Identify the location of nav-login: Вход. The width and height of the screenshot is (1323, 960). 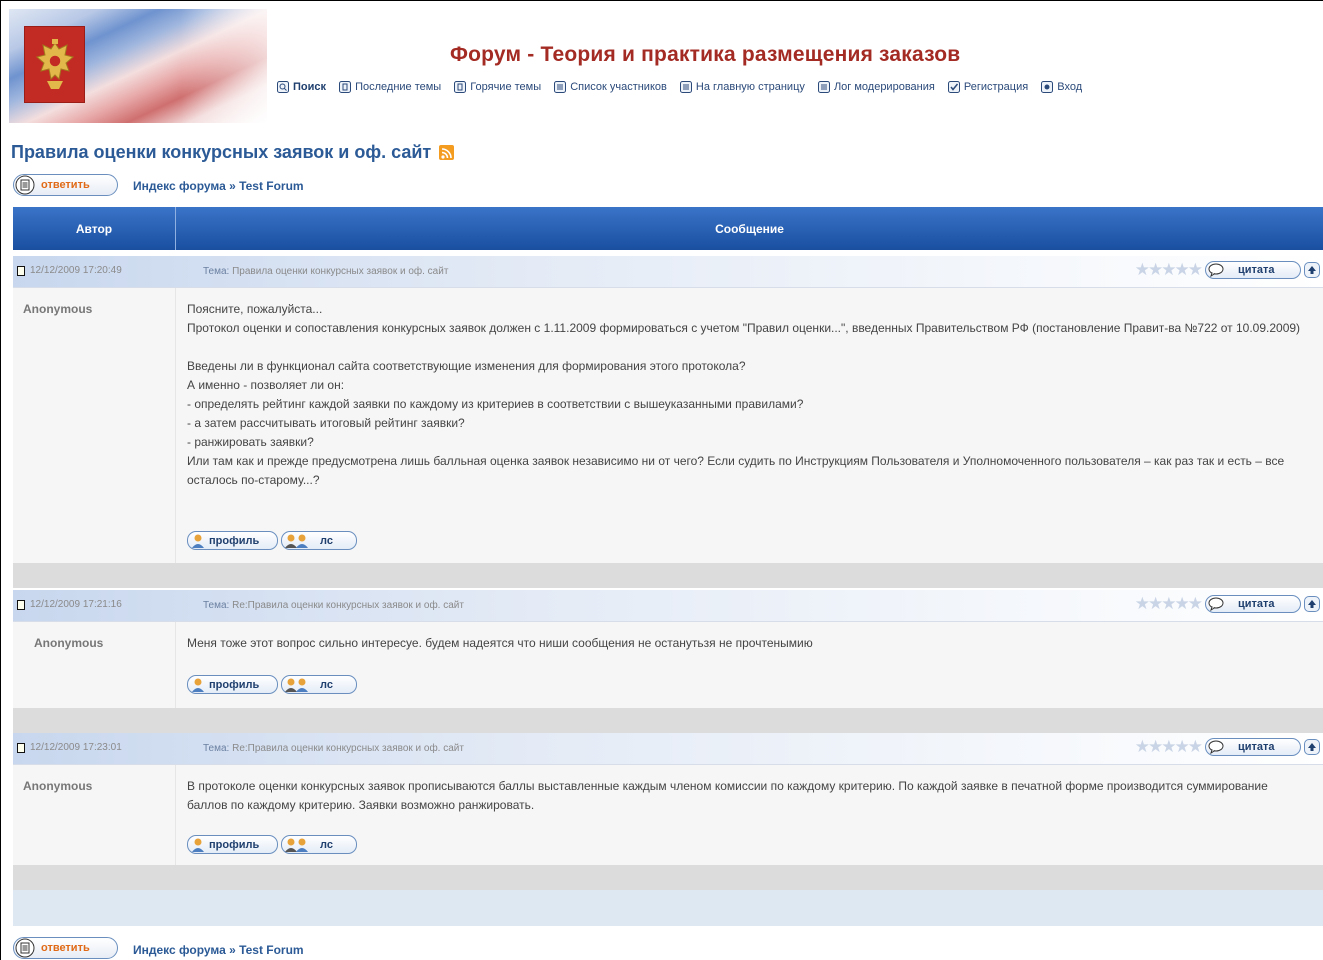
(1061, 87).